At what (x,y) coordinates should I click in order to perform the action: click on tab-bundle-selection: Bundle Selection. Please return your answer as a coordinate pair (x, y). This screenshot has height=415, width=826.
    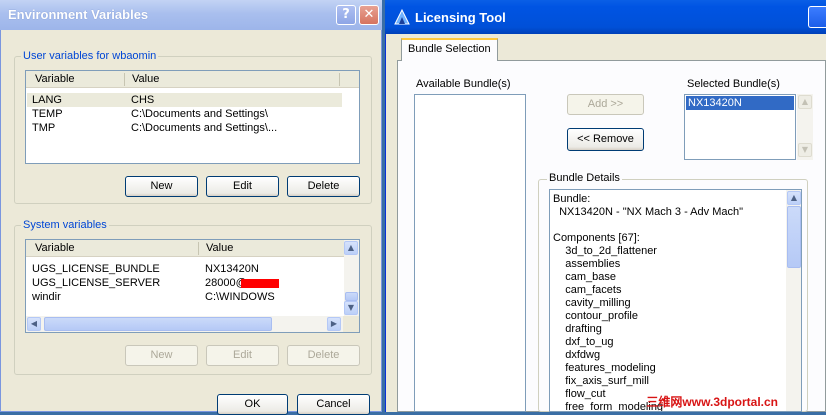
    Looking at the image, I should click on (449, 49).